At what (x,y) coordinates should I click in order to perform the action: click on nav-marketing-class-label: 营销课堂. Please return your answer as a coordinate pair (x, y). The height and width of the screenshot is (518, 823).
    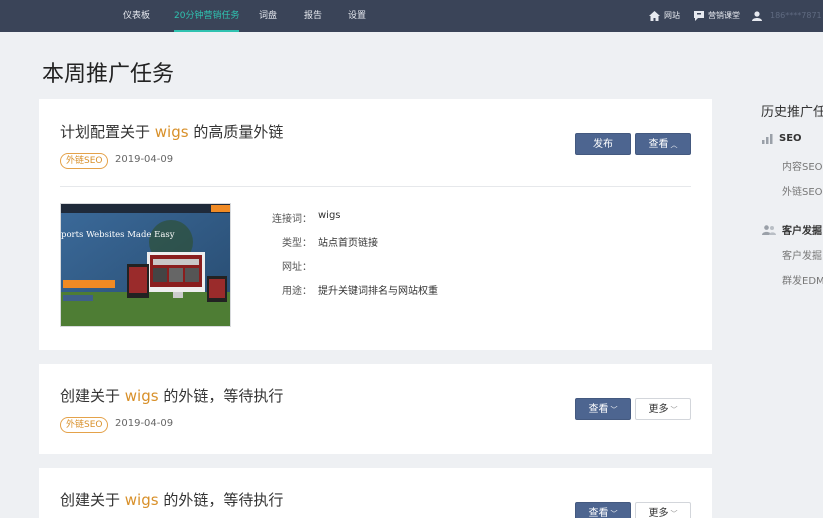
    Looking at the image, I should click on (724, 15).